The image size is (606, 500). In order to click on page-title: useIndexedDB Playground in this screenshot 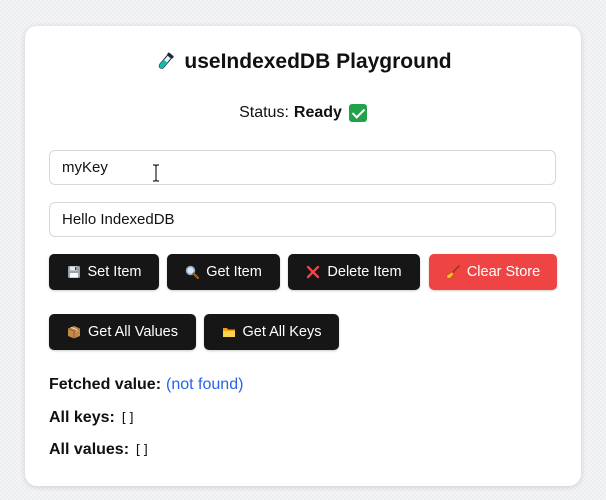, I will do `click(318, 61)`.